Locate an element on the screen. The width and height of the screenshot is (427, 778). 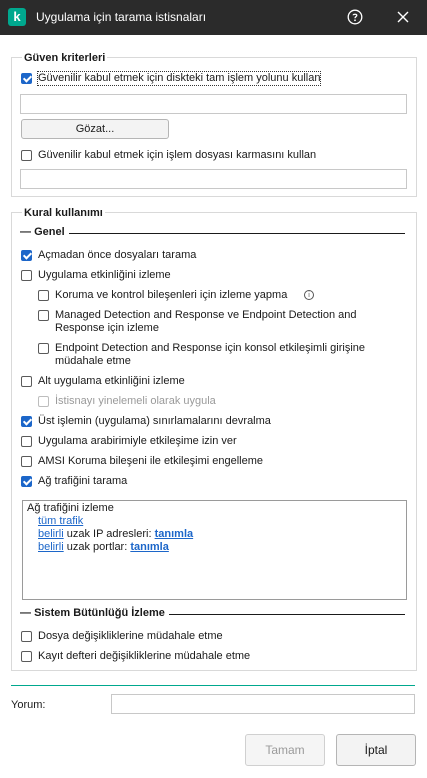
remote-ip-text: uzak IP adresleri: is located at coordinates (109, 534).